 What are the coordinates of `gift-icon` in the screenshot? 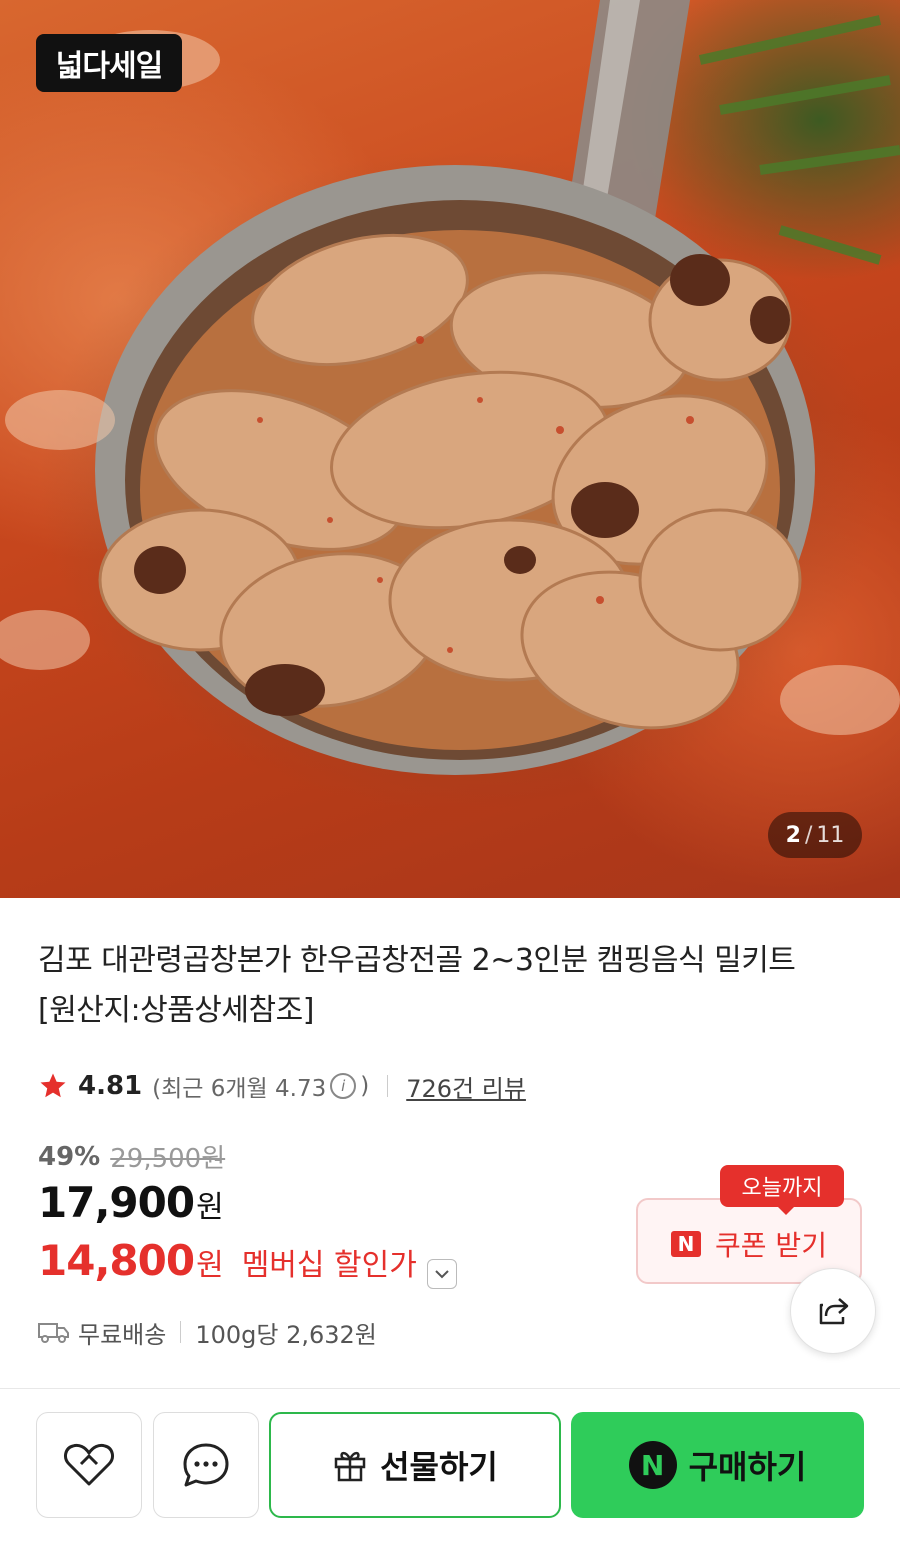 It's located at (350, 1466).